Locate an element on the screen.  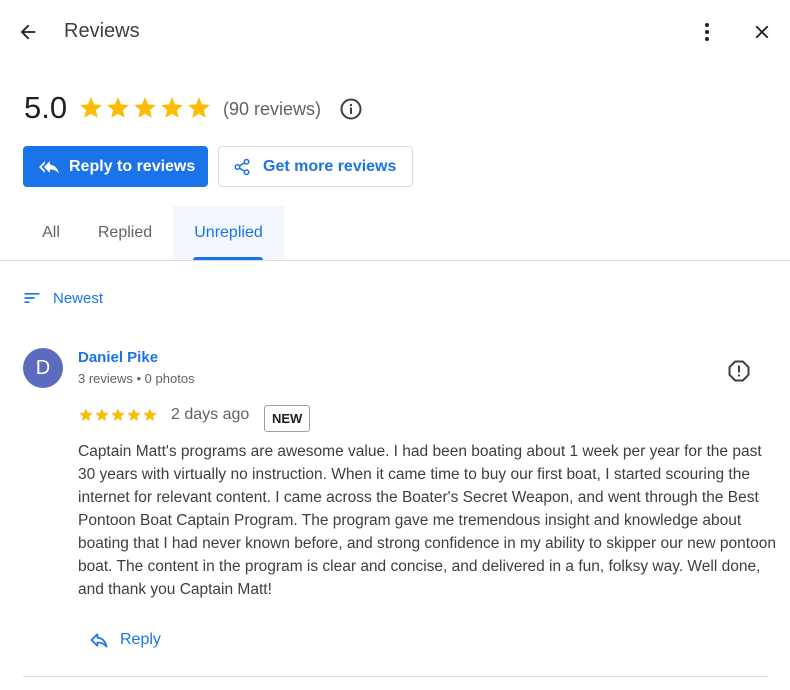
sort-icon is located at coordinates (32, 298).